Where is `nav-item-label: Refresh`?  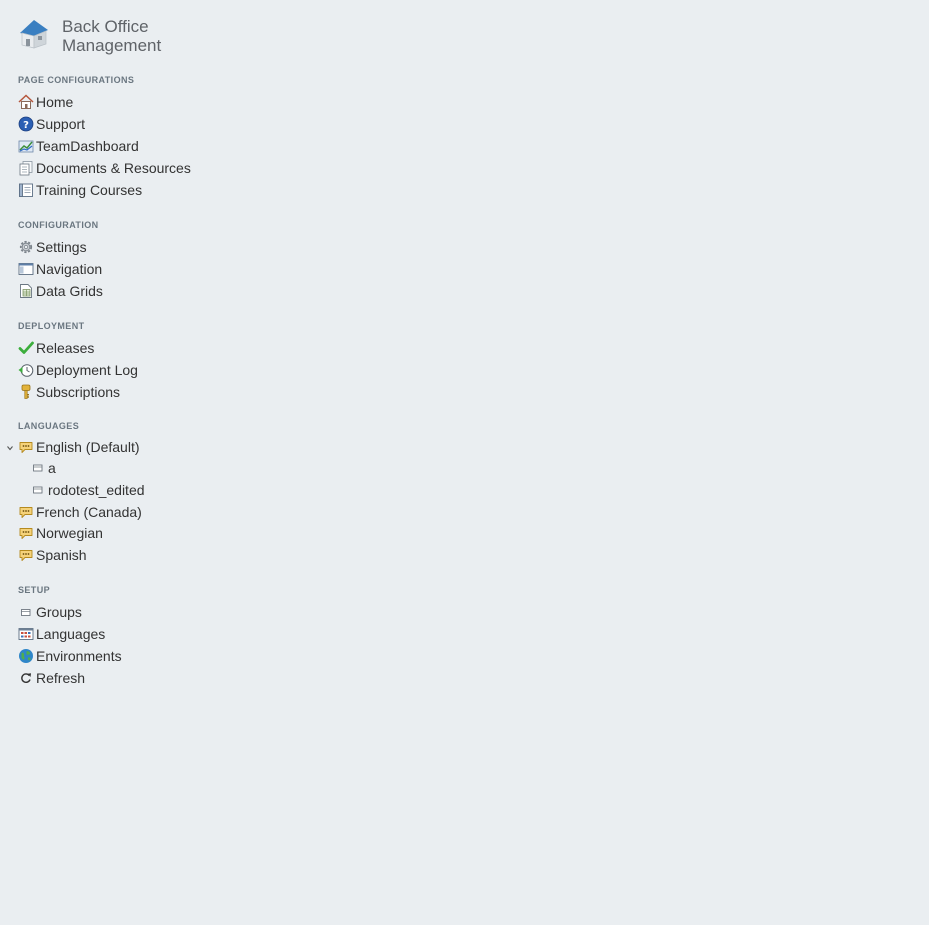 nav-item-label: Refresh is located at coordinates (61, 678).